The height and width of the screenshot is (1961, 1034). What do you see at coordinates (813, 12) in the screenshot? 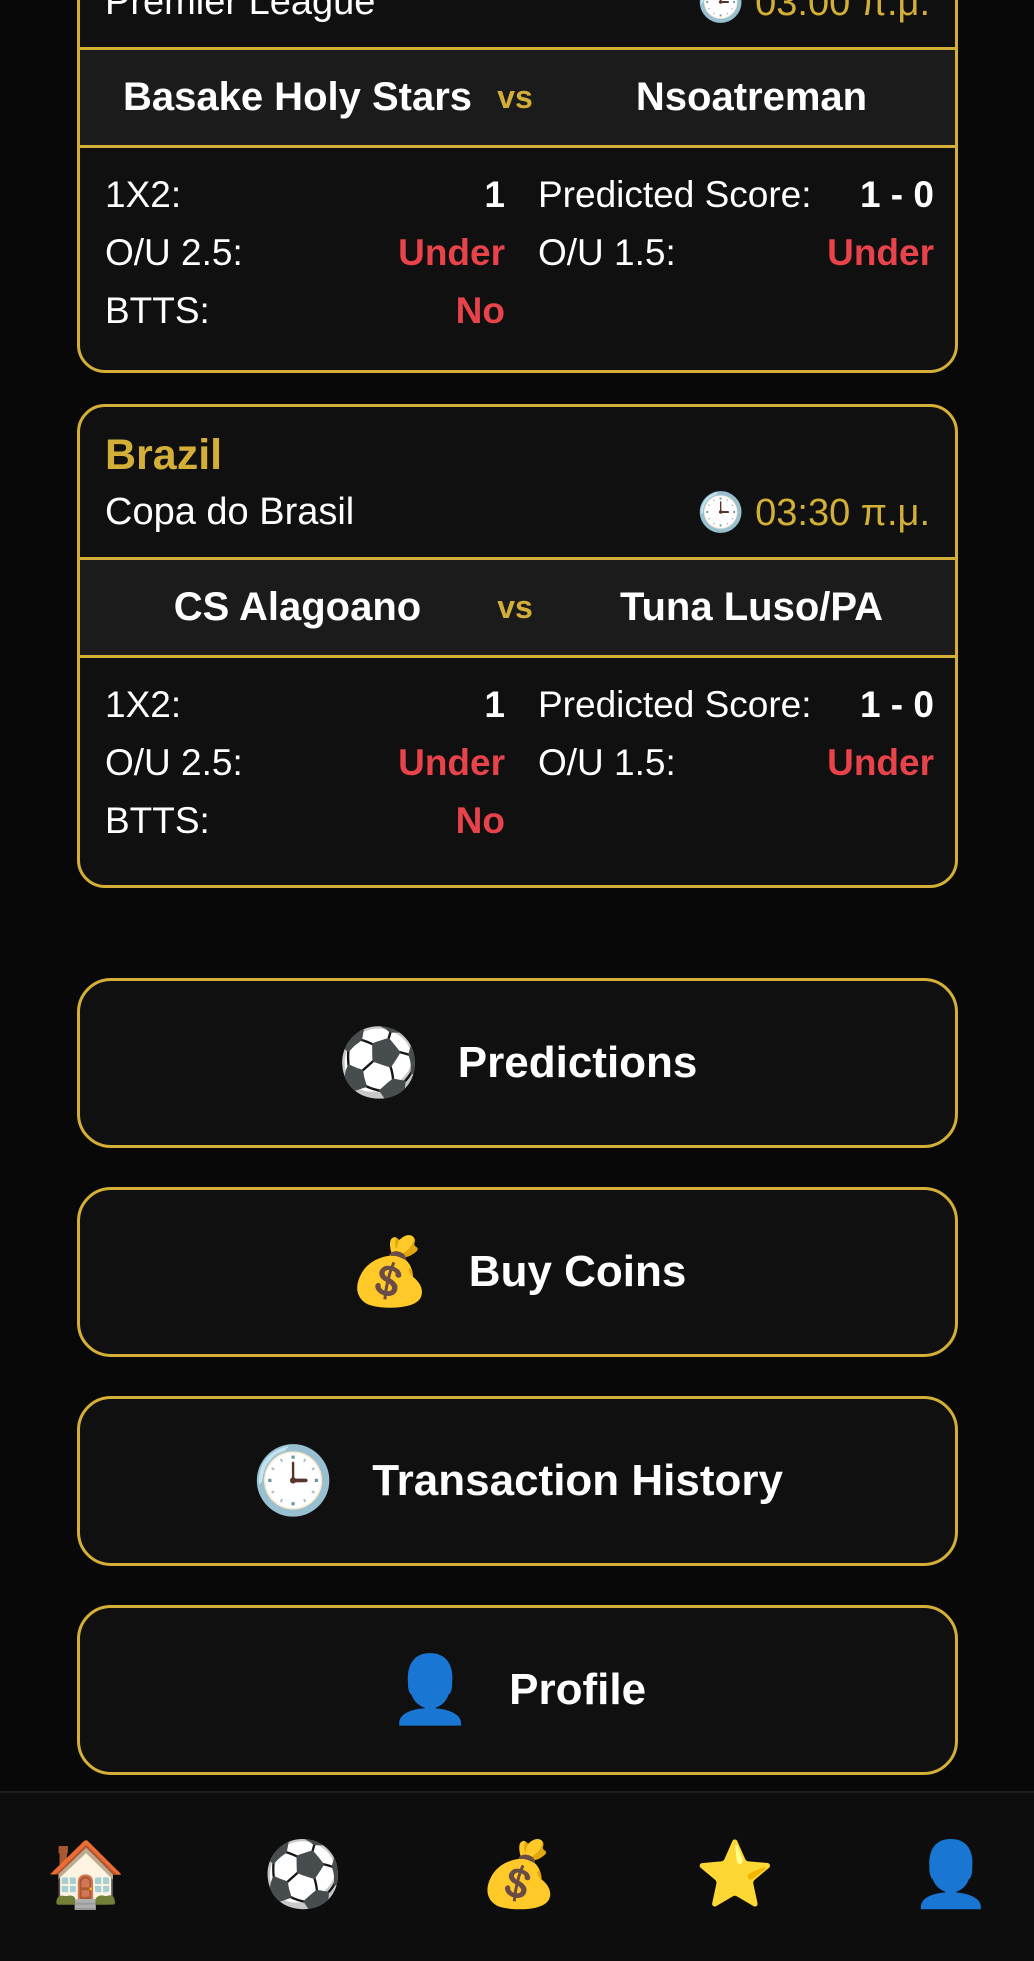
I see `match-time: 🕒 03:00 π.μ.` at bounding box center [813, 12].